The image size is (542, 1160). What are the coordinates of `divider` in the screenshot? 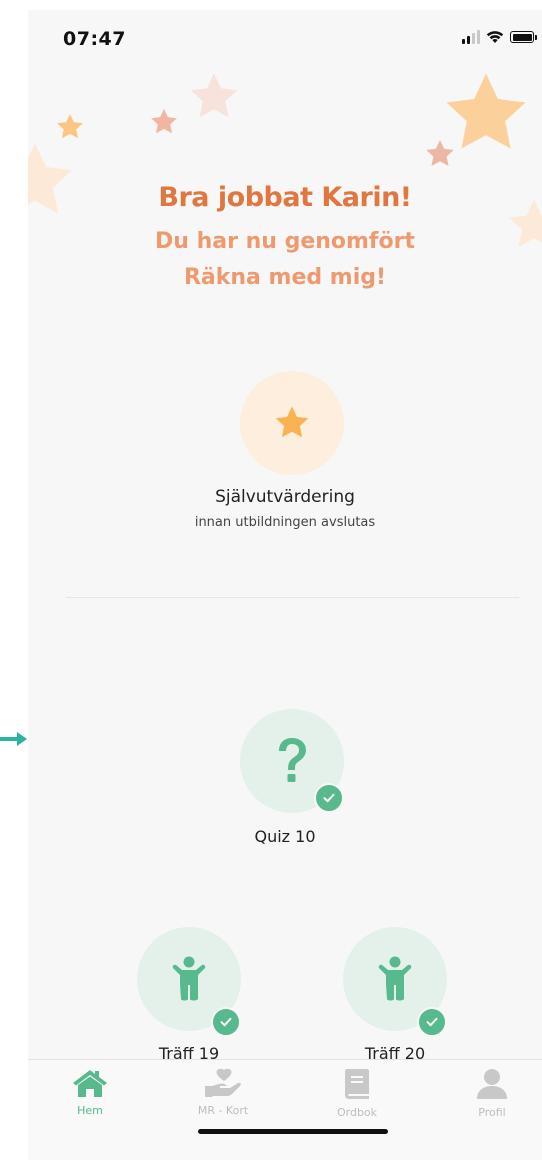 It's located at (292, 597).